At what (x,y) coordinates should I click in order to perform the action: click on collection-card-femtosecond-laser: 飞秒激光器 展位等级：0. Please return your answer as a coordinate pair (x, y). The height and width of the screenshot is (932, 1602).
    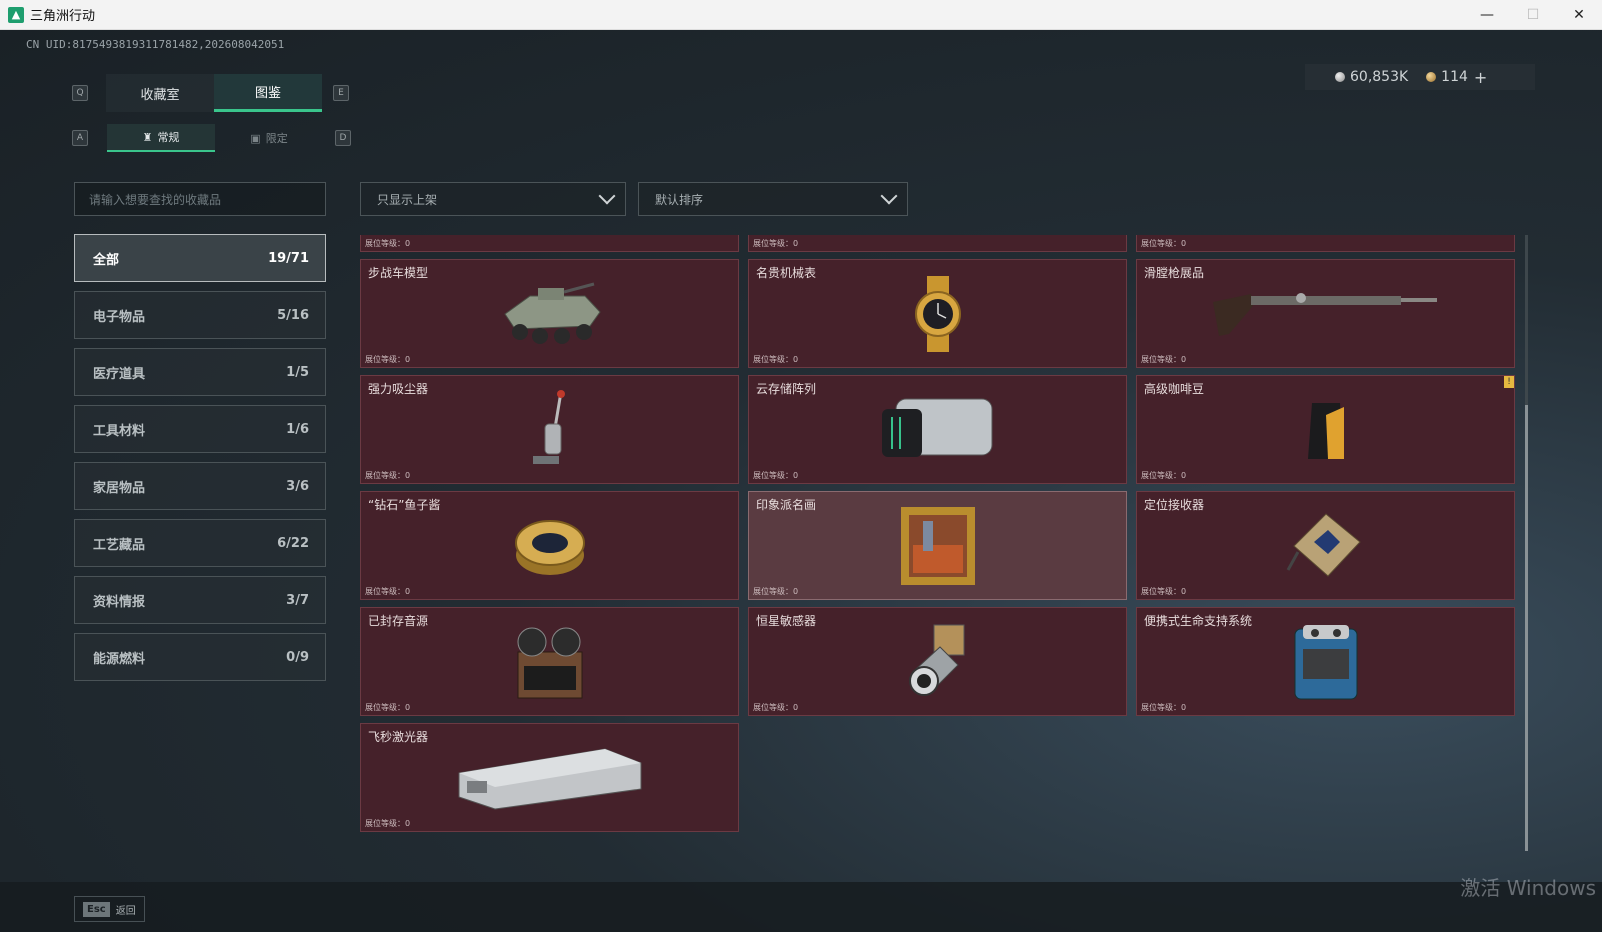
    Looking at the image, I should click on (549, 777).